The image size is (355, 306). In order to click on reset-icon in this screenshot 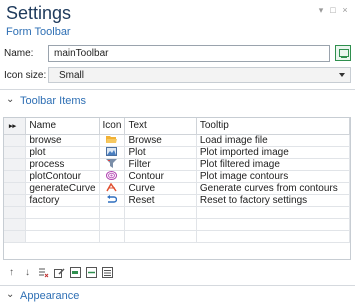, I will do `click(111, 199)`.